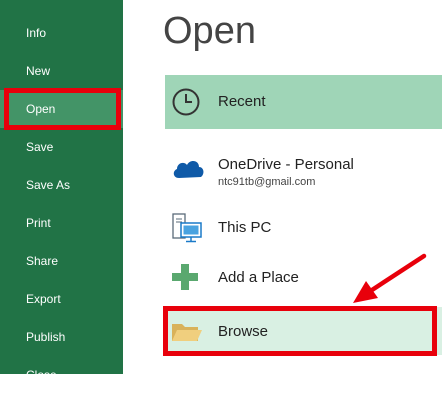  I want to click on sidebar-item-label: Share, so click(42, 261).